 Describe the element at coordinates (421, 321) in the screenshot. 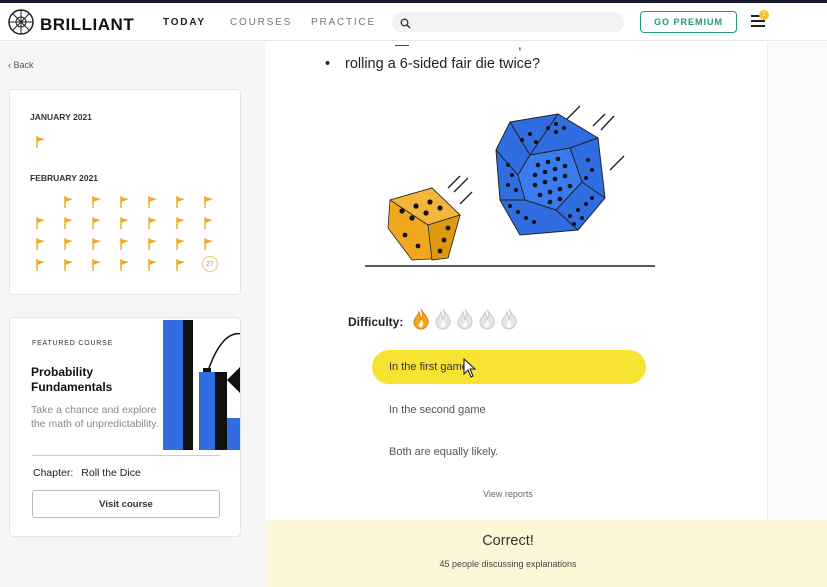

I see `flame-filled-icon` at that location.